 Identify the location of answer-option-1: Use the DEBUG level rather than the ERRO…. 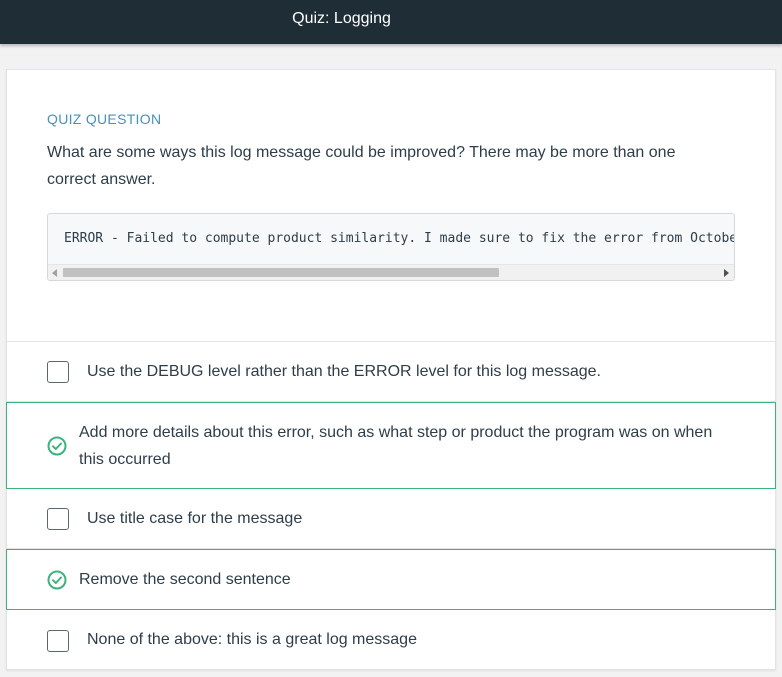
(391, 372).